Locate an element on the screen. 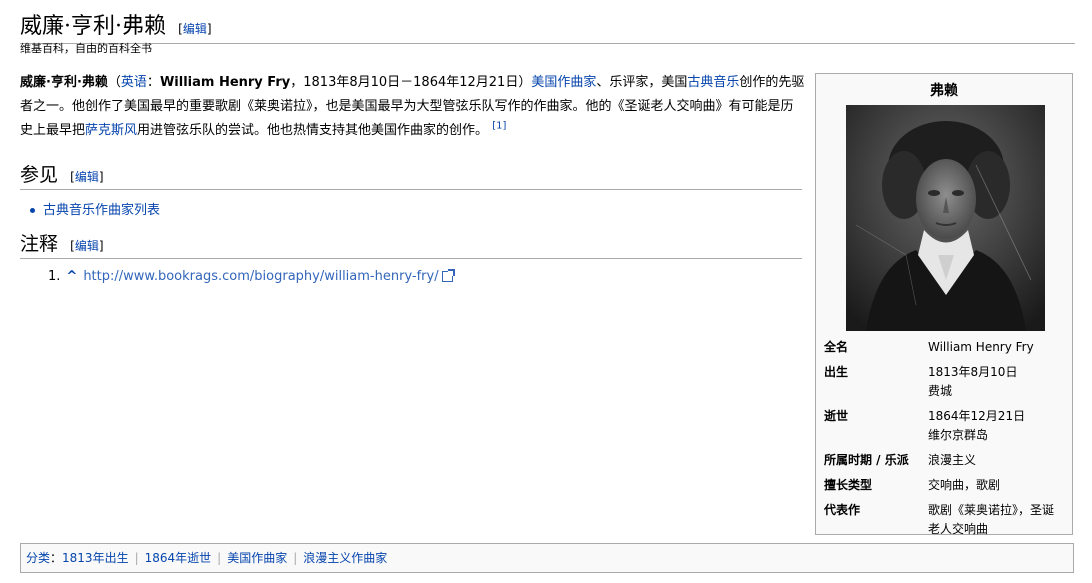  lang-link: 英语 is located at coordinates (134, 82).